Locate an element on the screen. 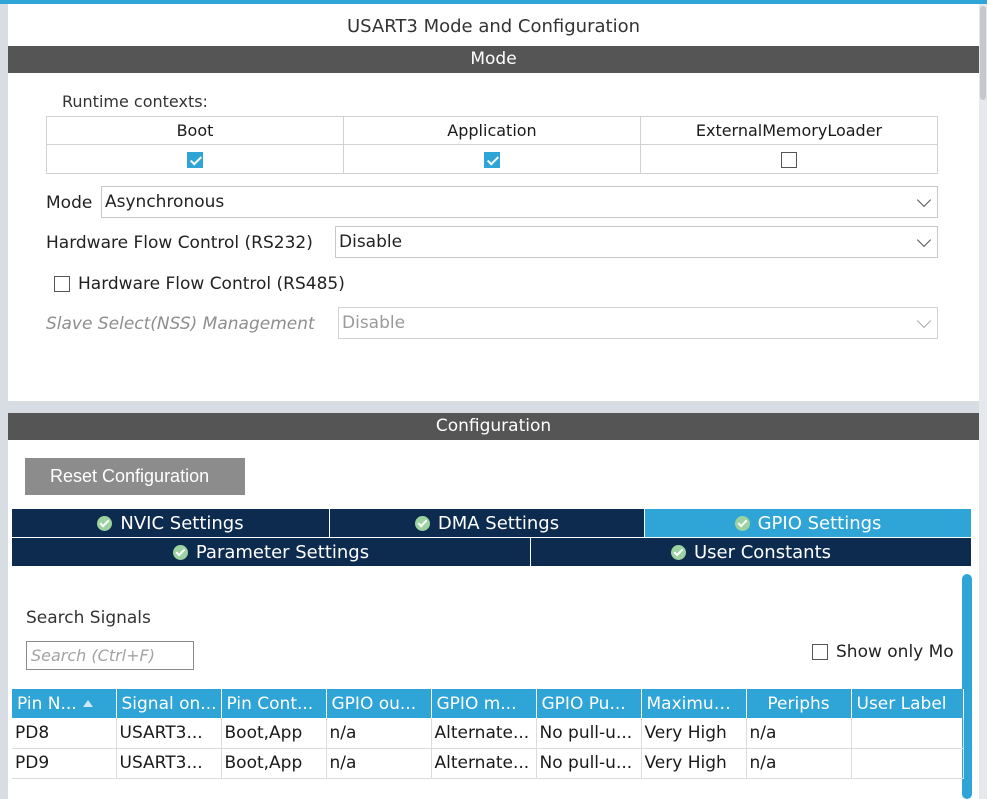  slave-select-select: Disable is located at coordinates (638, 323).